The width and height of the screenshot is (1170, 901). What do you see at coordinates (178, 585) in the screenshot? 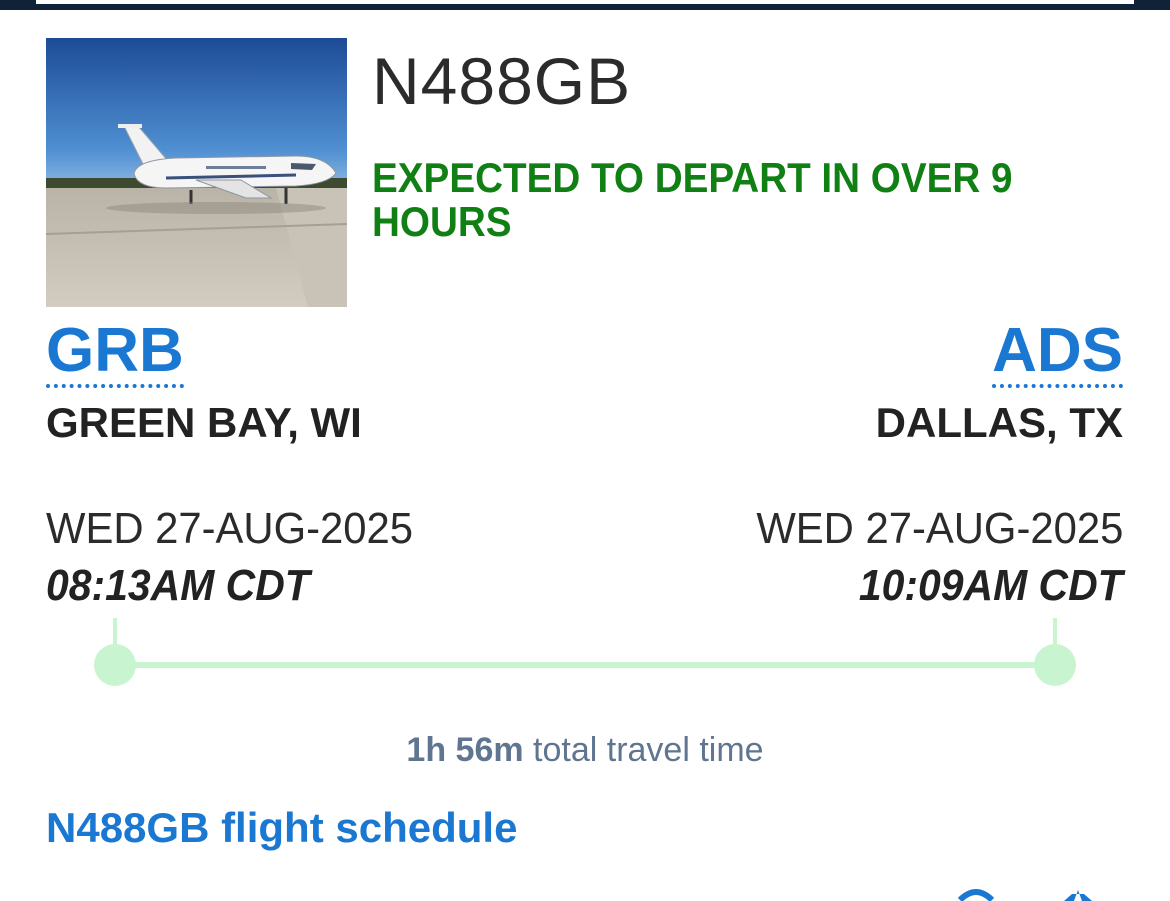
I see `departure-time: 08:13AM CDT` at bounding box center [178, 585].